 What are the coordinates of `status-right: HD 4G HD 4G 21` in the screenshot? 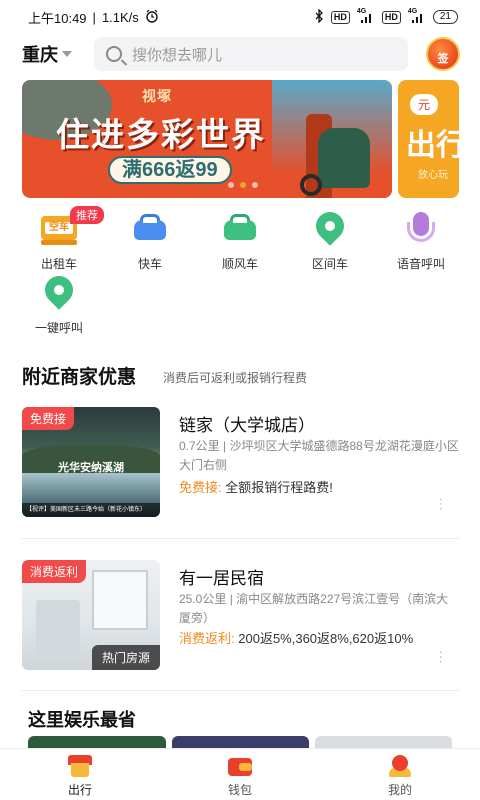 It's located at (386, 16).